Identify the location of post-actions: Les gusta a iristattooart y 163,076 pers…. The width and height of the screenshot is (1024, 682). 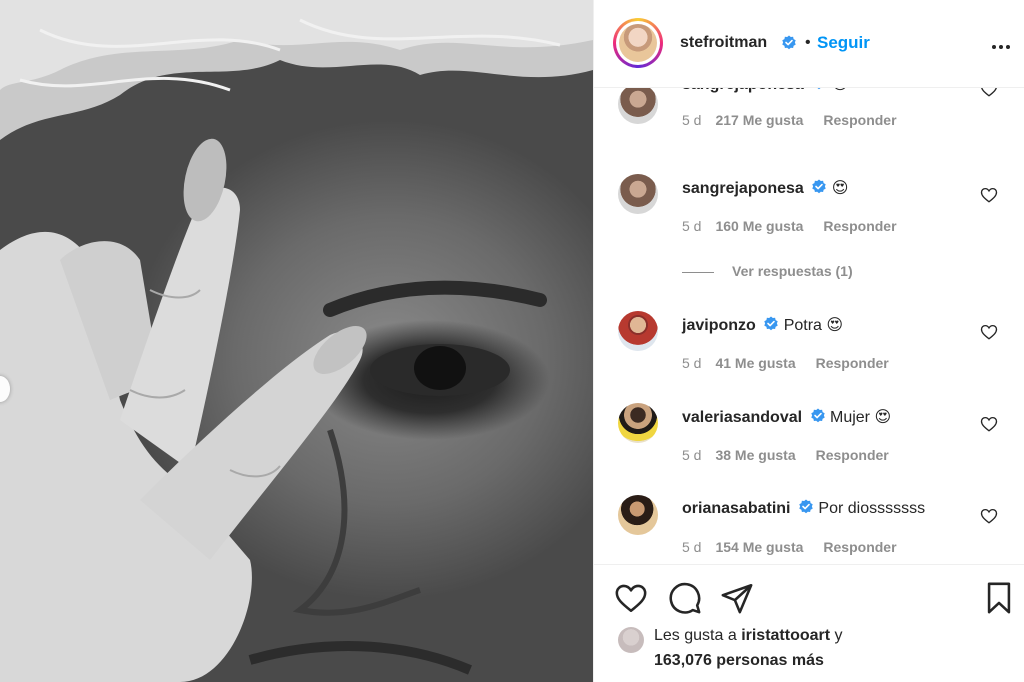
(809, 623).